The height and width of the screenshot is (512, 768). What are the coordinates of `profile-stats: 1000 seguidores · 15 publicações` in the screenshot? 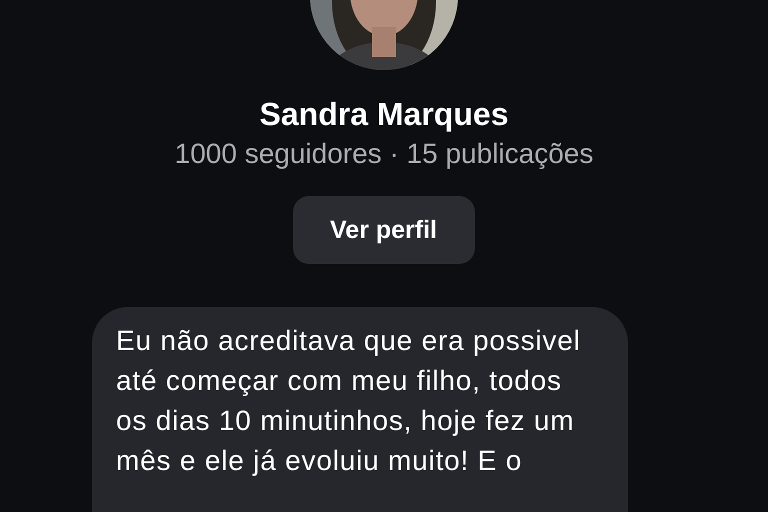 It's located at (384, 154).